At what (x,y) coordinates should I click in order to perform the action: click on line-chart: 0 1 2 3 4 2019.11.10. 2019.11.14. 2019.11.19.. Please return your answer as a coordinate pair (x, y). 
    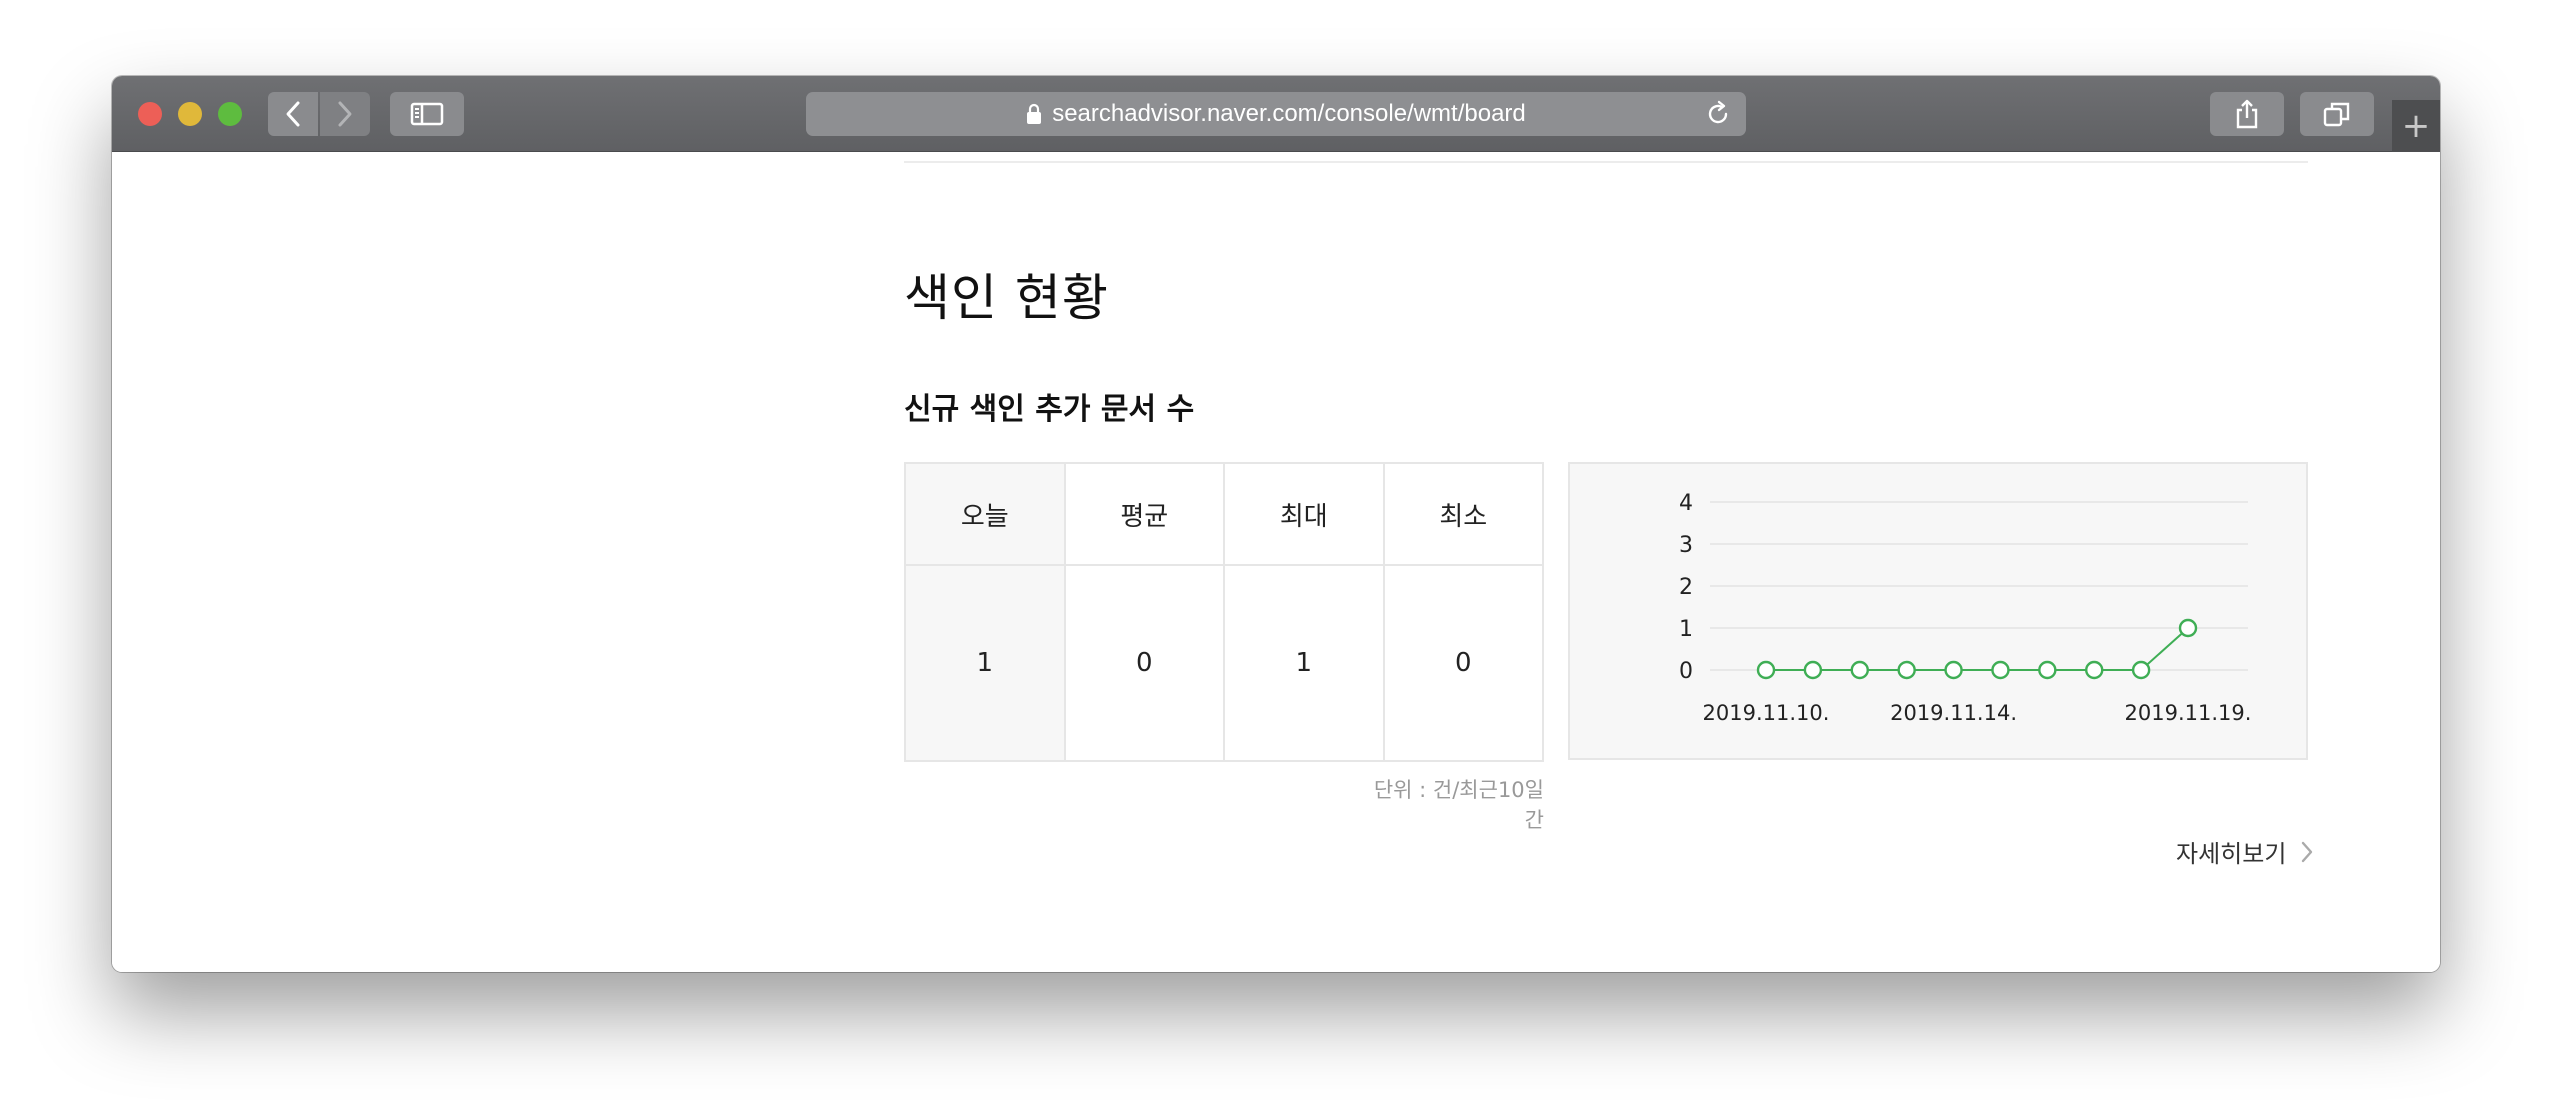
    Looking at the image, I should click on (1965, 608).